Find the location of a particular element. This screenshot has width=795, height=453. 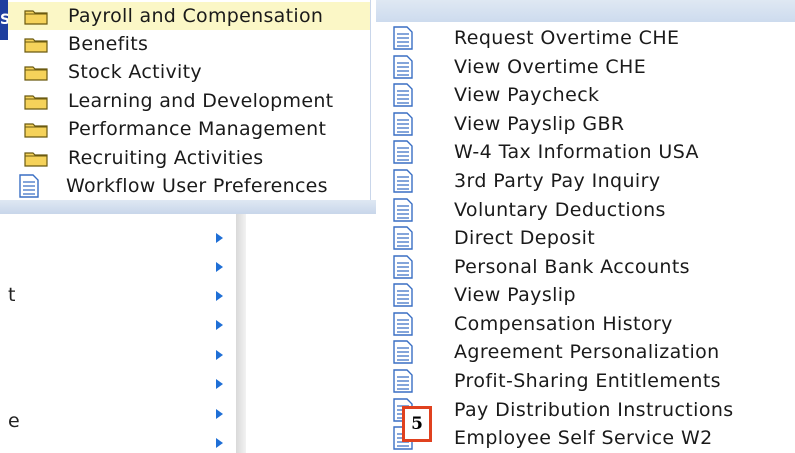

background-text-fragment: t is located at coordinates (12, 295).